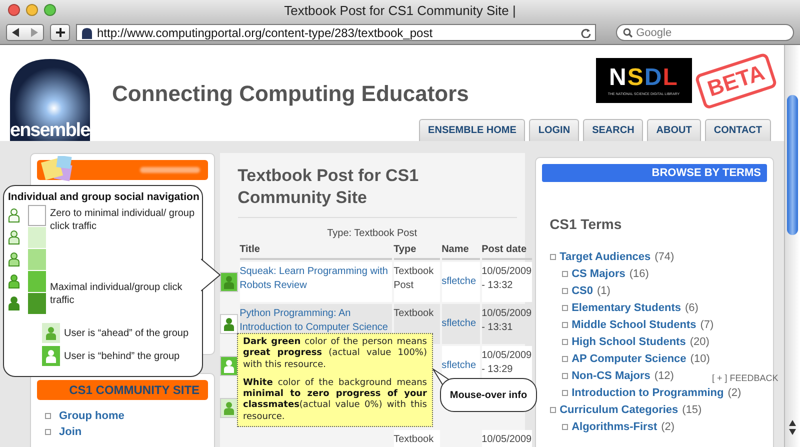  What do you see at coordinates (648, 392) in the screenshot?
I see `term-link: Introduction to Programming` at bounding box center [648, 392].